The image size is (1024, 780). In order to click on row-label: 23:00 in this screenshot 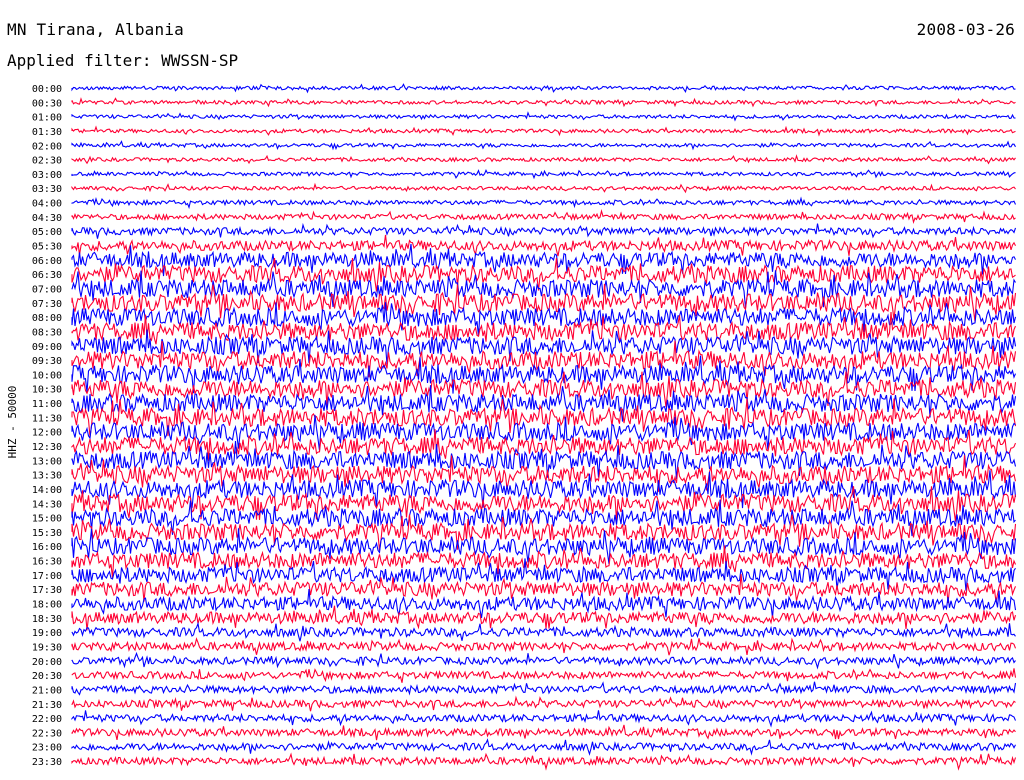, I will do `click(47, 748)`.